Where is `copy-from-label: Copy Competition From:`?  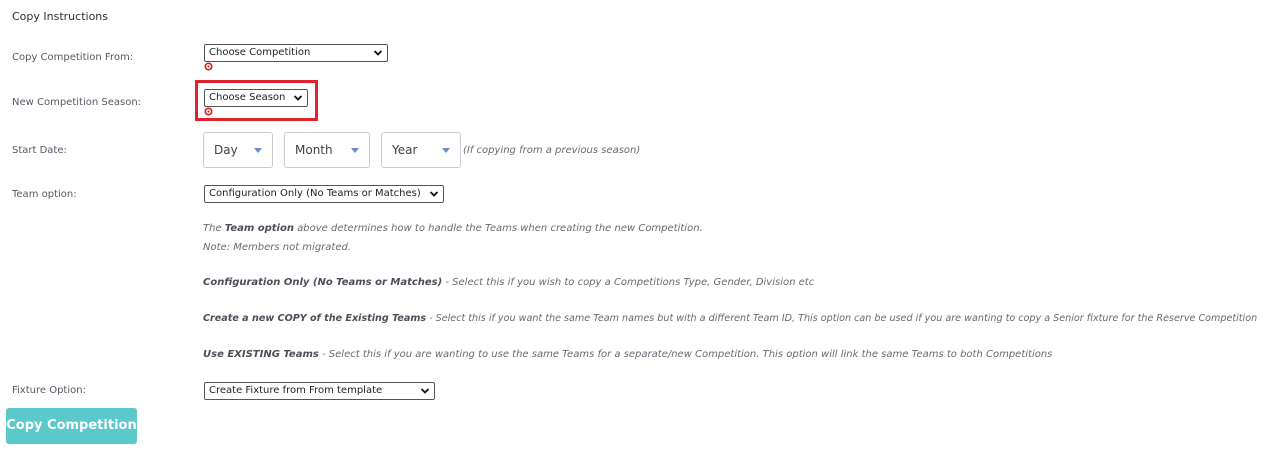 copy-from-label: Copy Competition From: is located at coordinates (73, 57).